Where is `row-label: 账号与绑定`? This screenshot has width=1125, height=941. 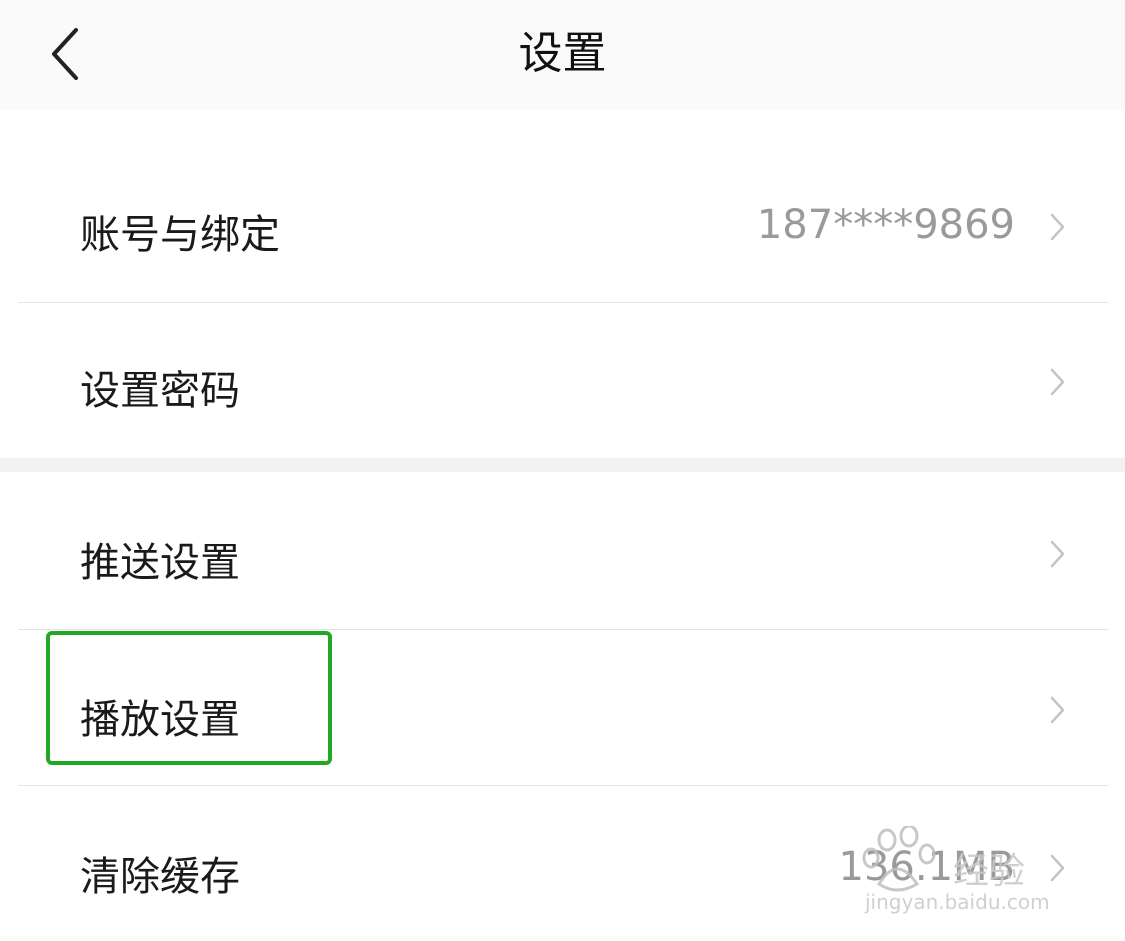 row-label: 账号与绑定 is located at coordinates (180, 235).